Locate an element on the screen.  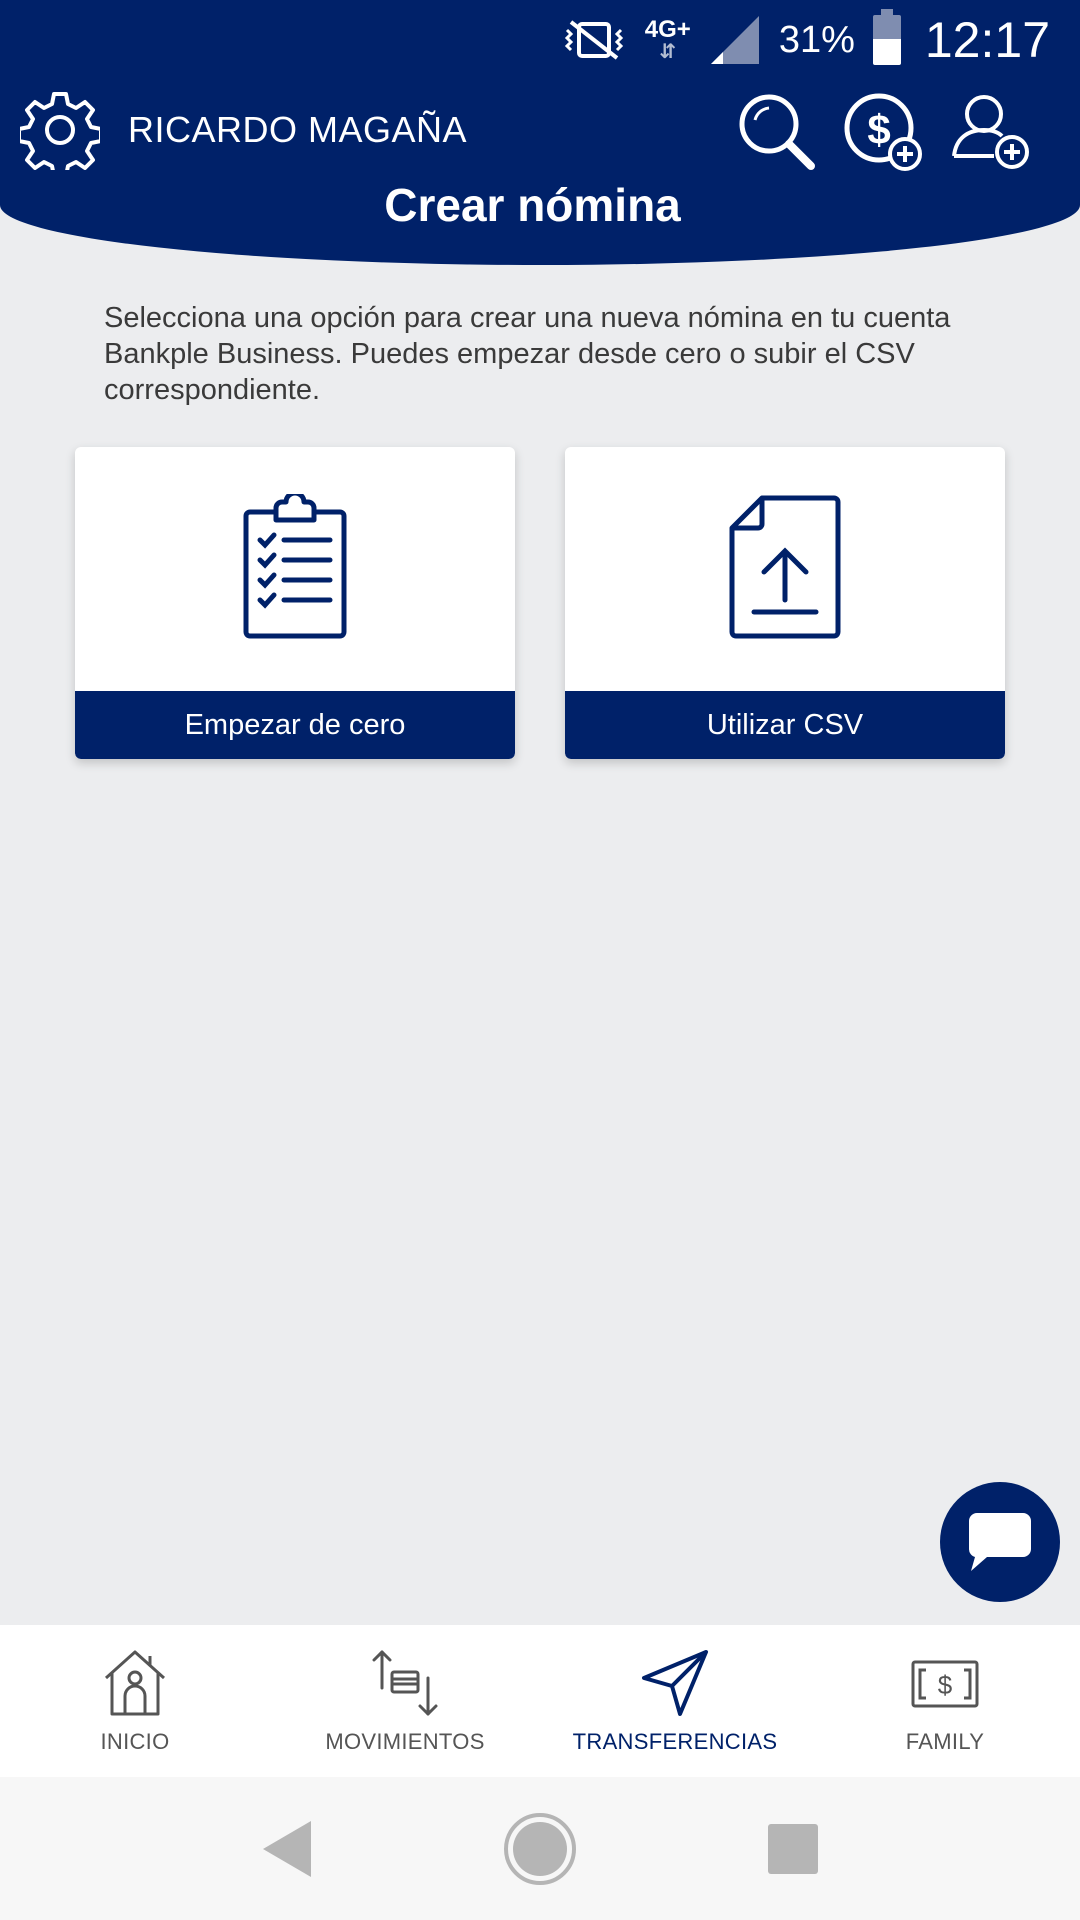
gear-icon is located at coordinates (60, 131).